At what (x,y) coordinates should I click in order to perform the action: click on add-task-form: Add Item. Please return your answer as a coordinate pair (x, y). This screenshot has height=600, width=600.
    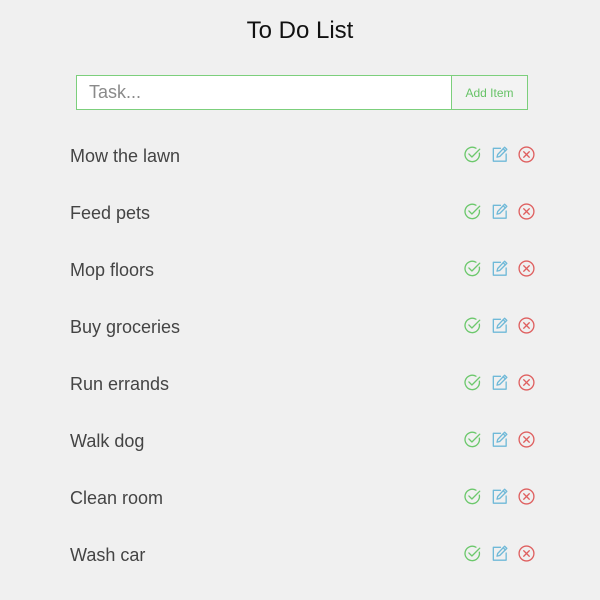
    Looking at the image, I should click on (302, 92).